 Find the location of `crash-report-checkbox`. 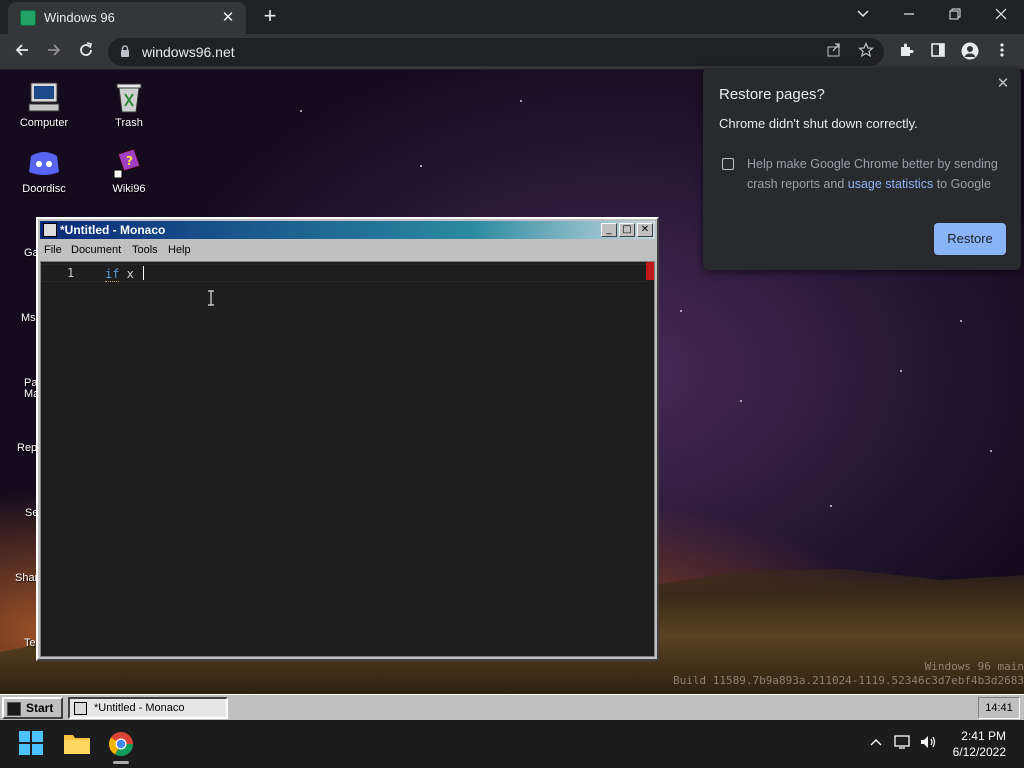

crash-report-checkbox is located at coordinates (728, 164).